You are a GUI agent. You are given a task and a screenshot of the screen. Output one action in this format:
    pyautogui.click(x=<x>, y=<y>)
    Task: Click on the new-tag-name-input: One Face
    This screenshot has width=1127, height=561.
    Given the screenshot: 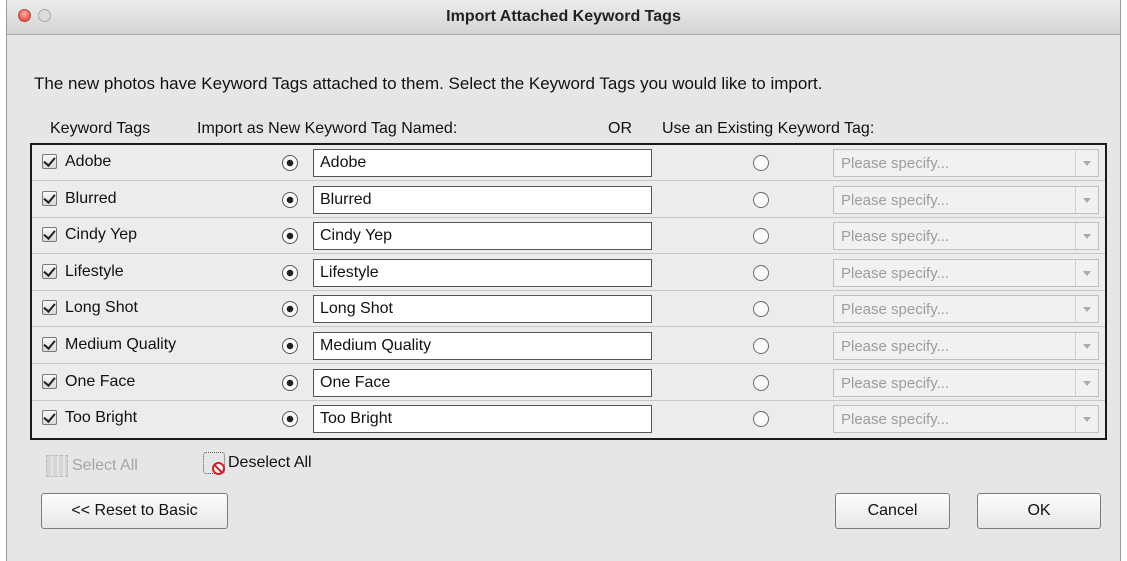 What is the action you would take?
    pyautogui.click(x=482, y=382)
    